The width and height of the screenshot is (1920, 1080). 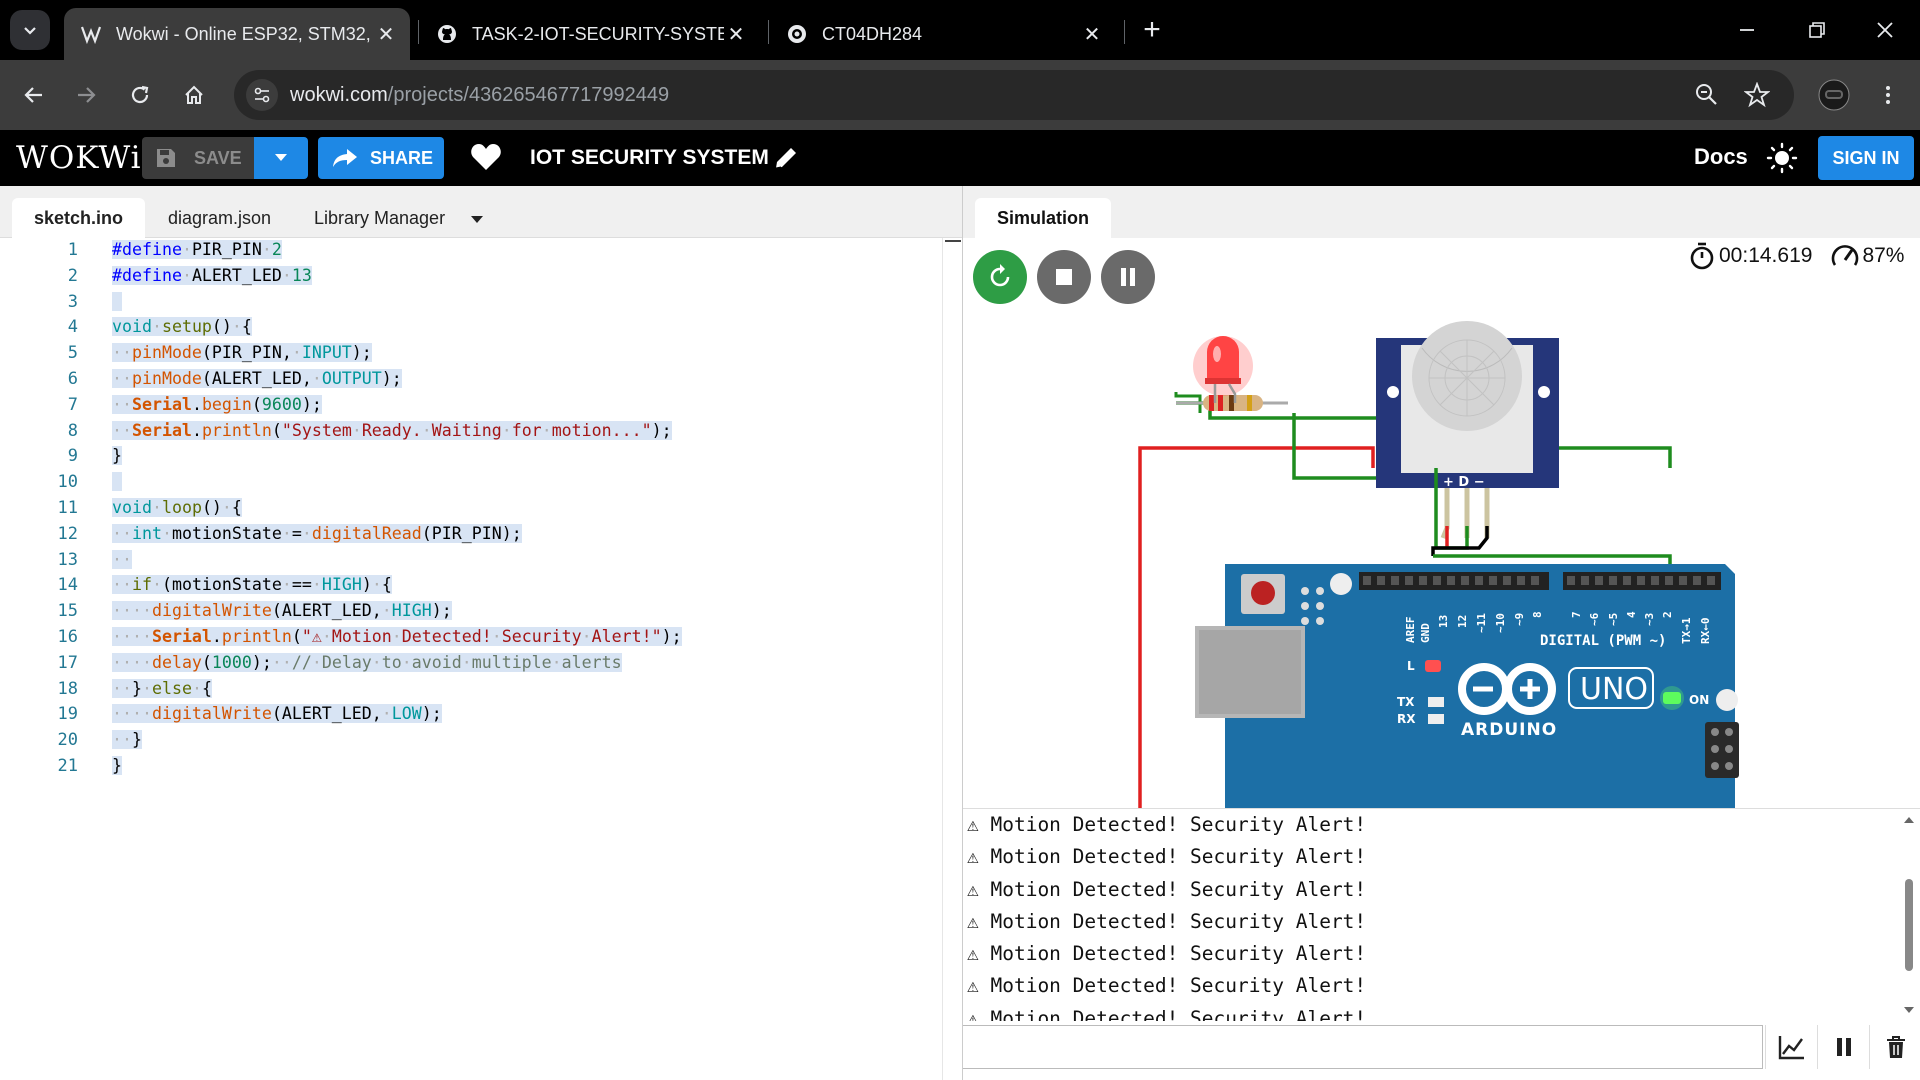 I want to click on minimize-icon, so click(x=1747, y=30).